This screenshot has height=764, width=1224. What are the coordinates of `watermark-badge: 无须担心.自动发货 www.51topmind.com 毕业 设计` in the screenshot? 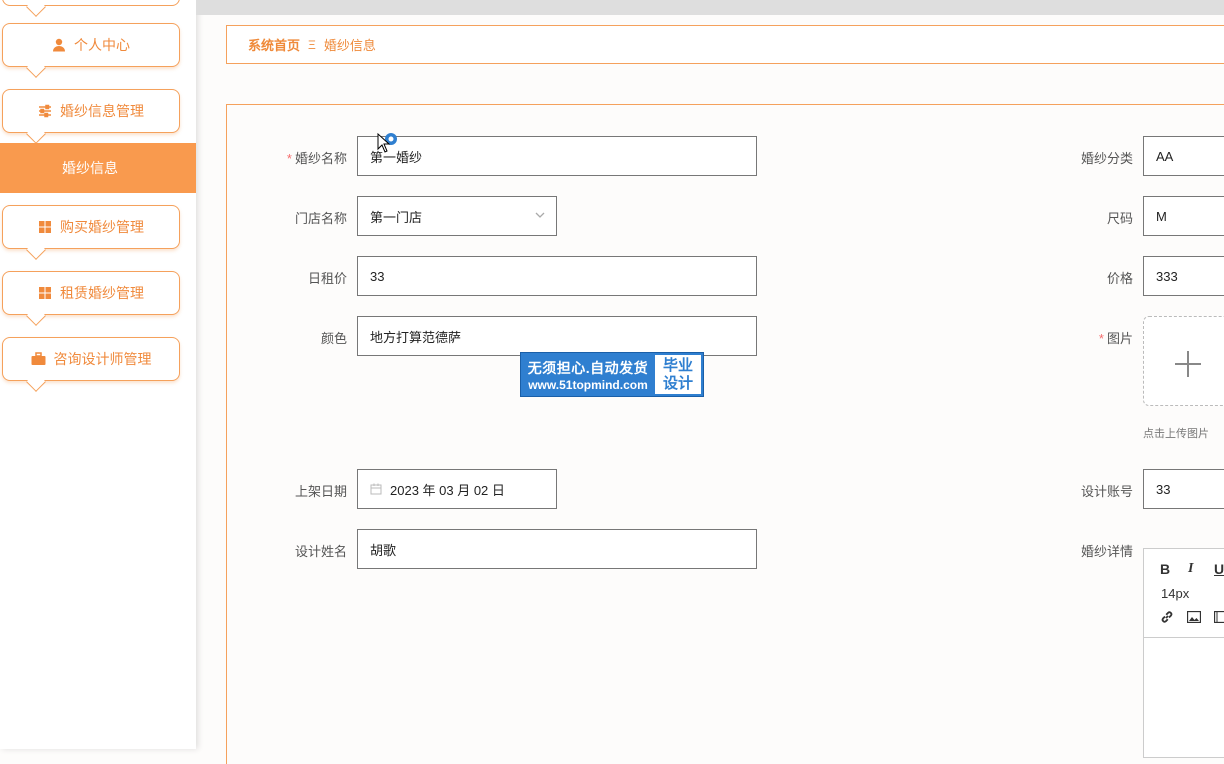 It's located at (612, 374).